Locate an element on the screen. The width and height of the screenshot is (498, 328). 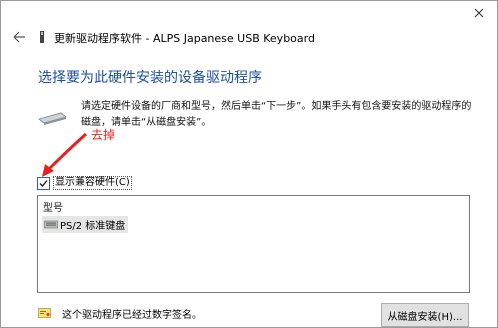
list-item: PS/2 标准键盘 is located at coordinates (85, 224).